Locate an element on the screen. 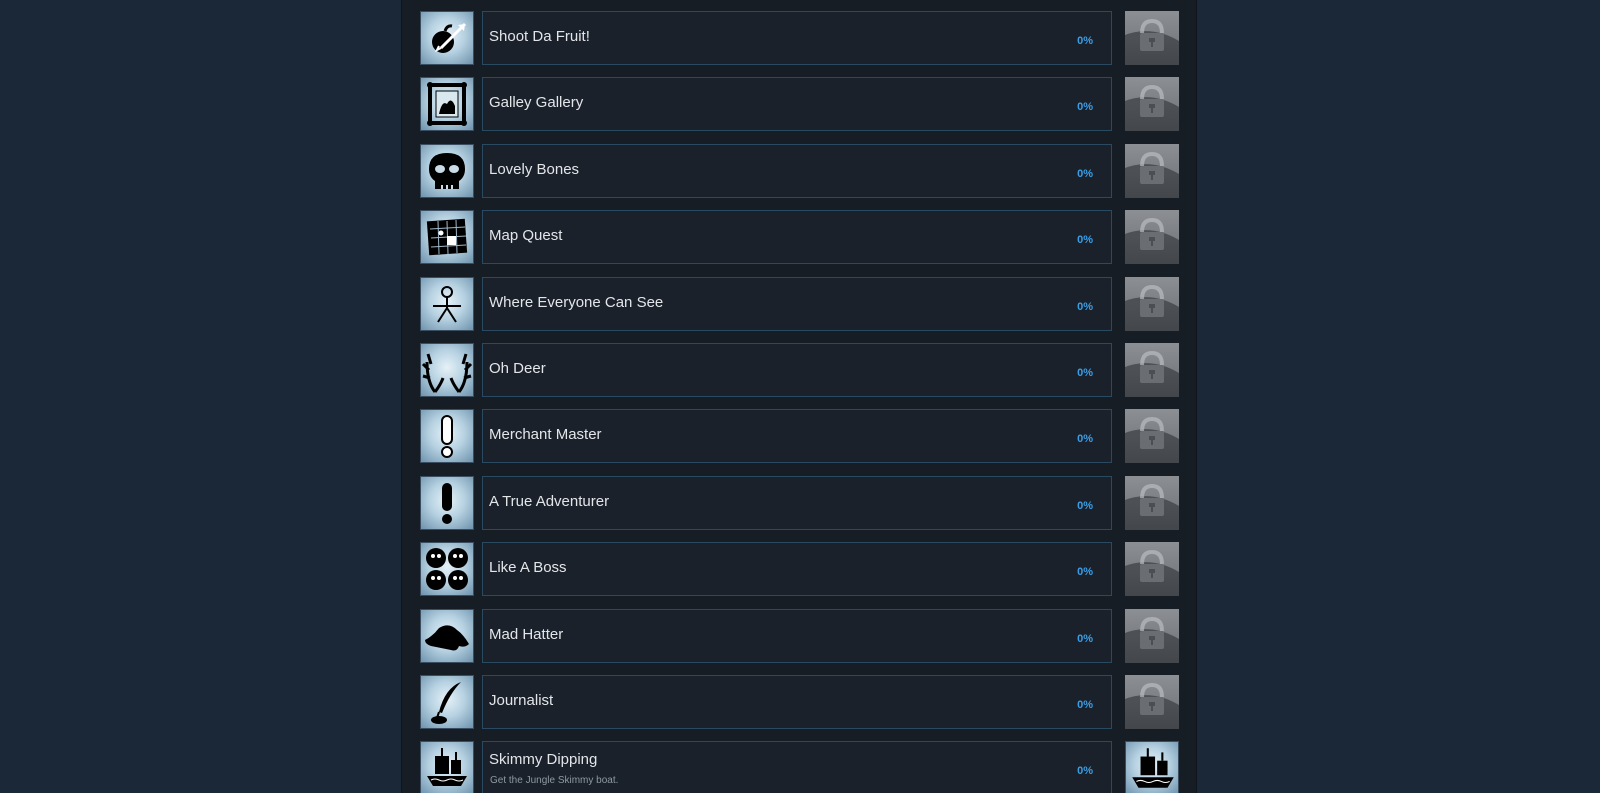 This screenshot has height=793, width=1600. achievement-row: Like A Boss 0% is located at coordinates (800, 569).